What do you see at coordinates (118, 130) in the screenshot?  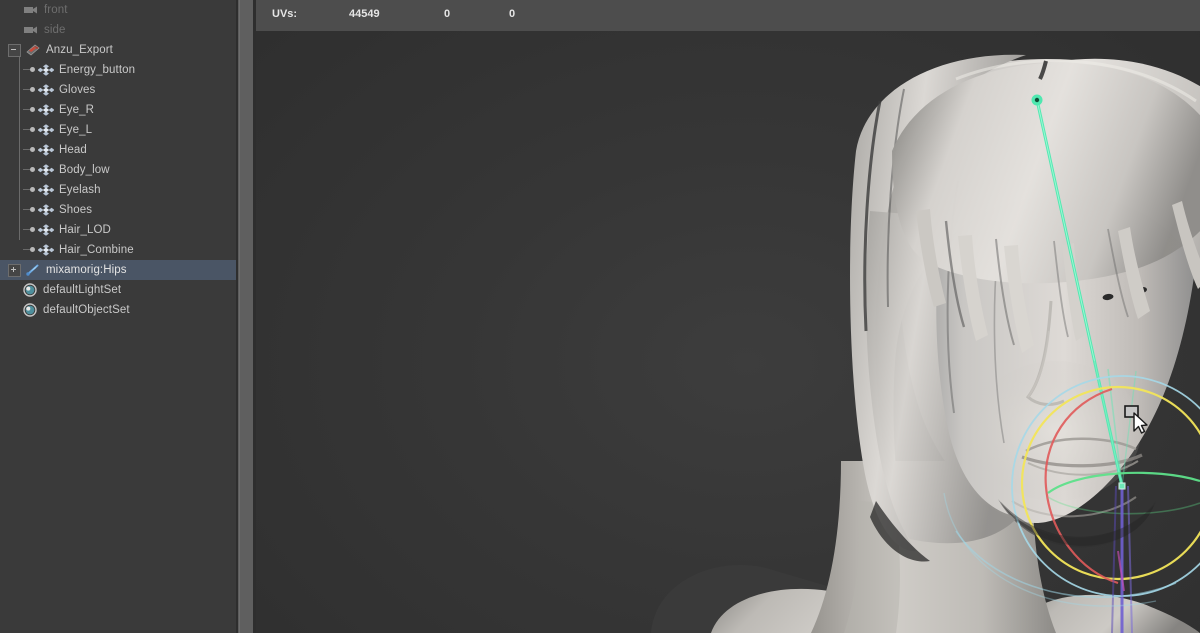 I see `outliner-item-eye-l: Eye_L` at bounding box center [118, 130].